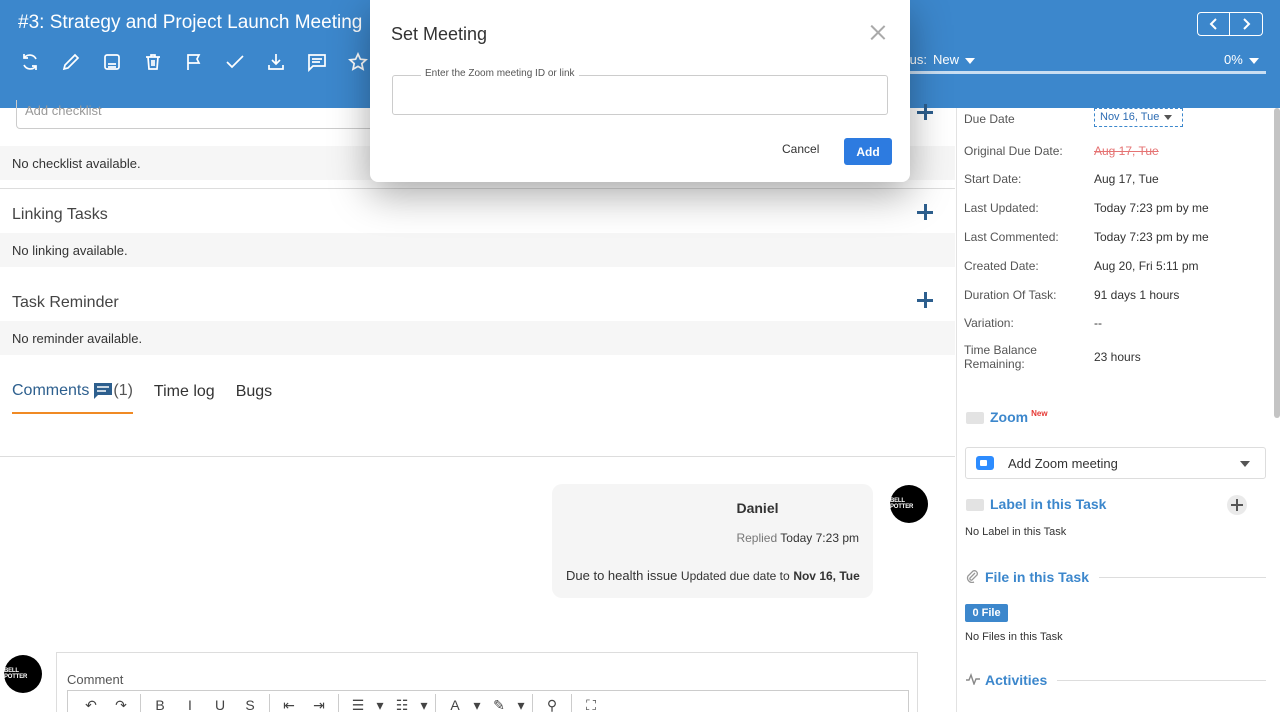  What do you see at coordinates (993, 179) in the screenshot?
I see `detail-label: Start Date:` at bounding box center [993, 179].